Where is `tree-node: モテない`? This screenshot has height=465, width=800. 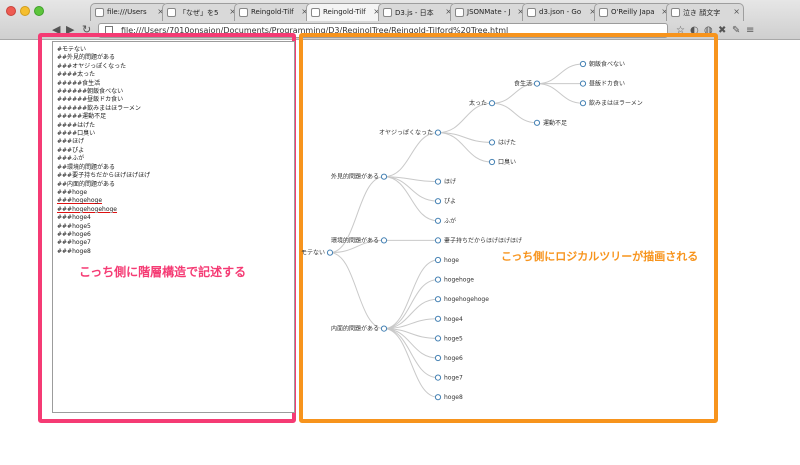 tree-node: モテない is located at coordinates (317, 253).